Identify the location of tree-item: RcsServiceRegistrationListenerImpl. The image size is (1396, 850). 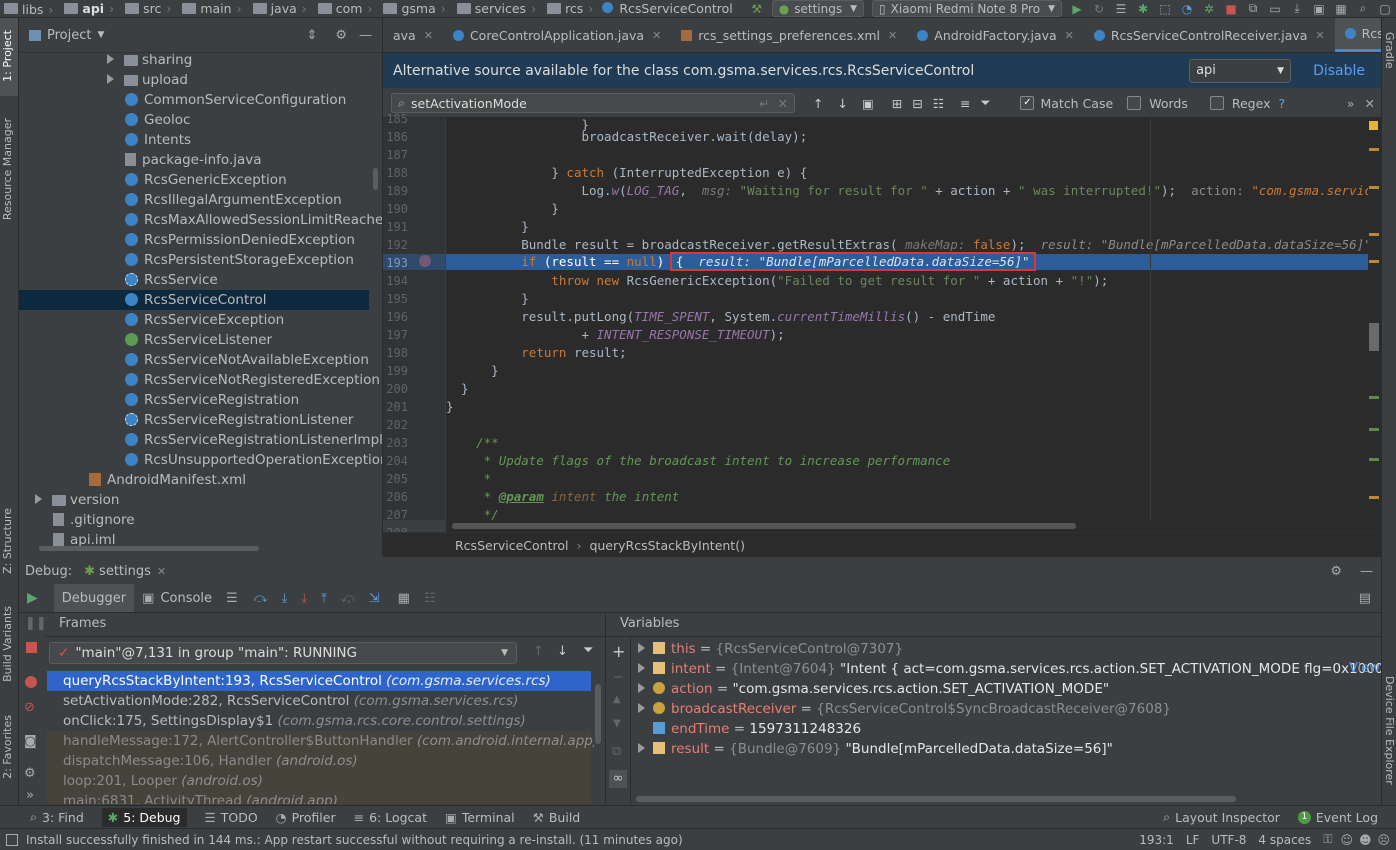
(200, 440).